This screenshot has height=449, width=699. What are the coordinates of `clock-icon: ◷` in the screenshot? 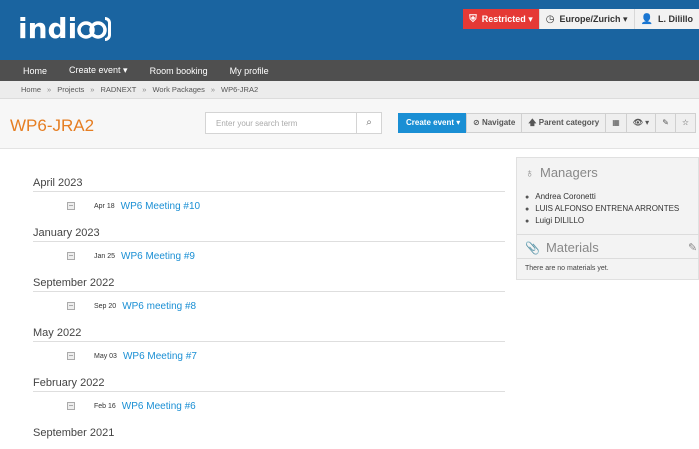 It's located at (550, 19).